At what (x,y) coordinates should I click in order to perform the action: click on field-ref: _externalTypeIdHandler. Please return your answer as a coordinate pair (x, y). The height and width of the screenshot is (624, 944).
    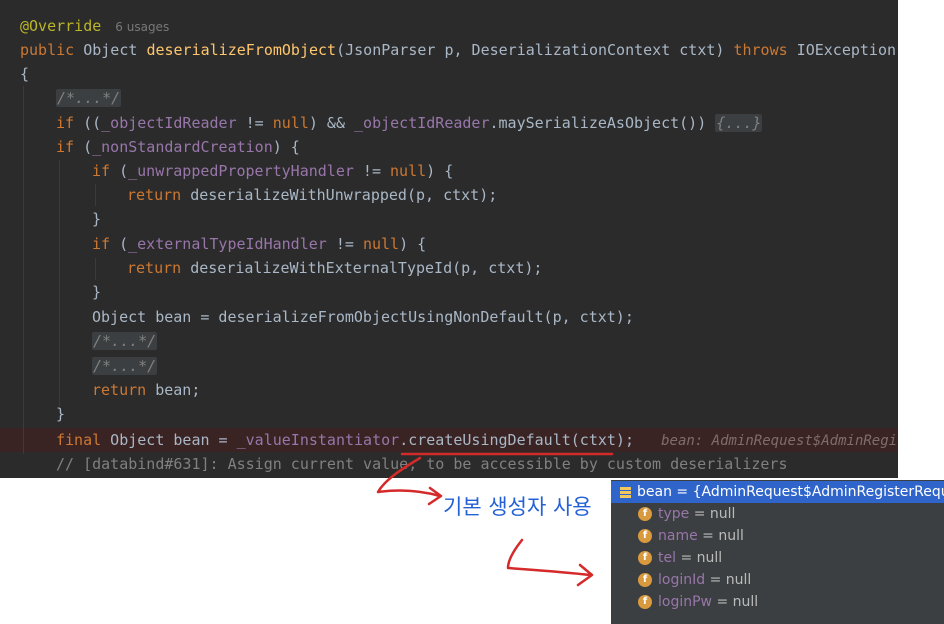
    Looking at the image, I should click on (227, 244).